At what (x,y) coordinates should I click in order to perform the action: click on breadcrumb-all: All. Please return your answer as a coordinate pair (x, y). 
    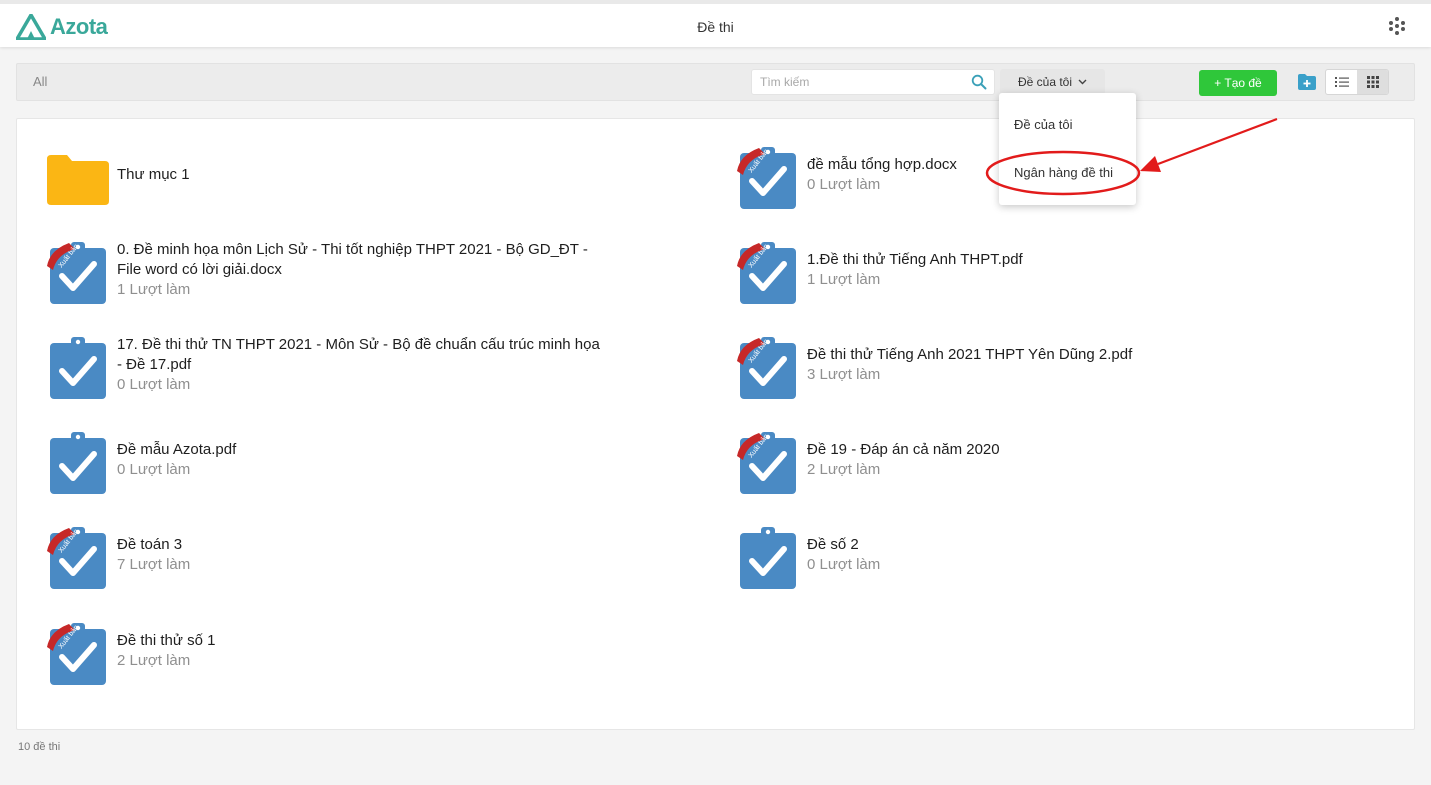
    Looking at the image, I should click on (40, 81).